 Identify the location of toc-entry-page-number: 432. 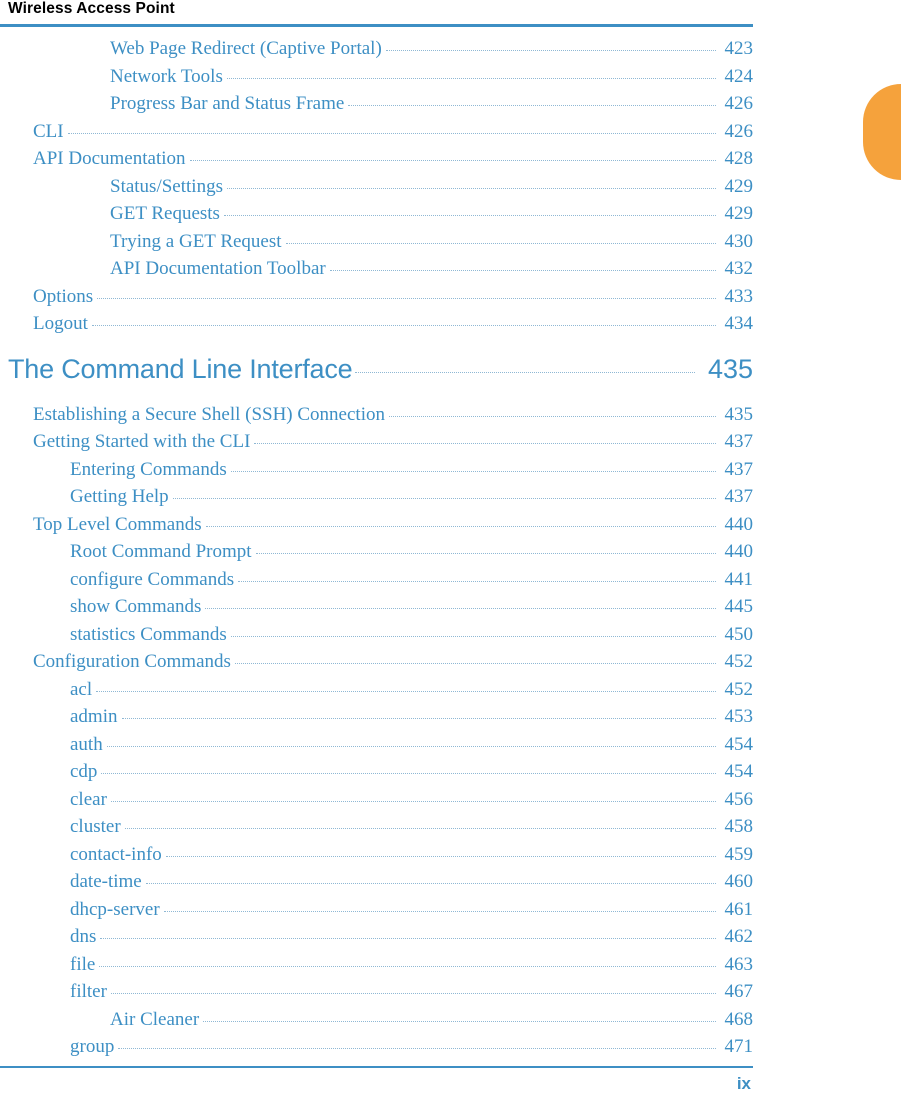
(739, 268).